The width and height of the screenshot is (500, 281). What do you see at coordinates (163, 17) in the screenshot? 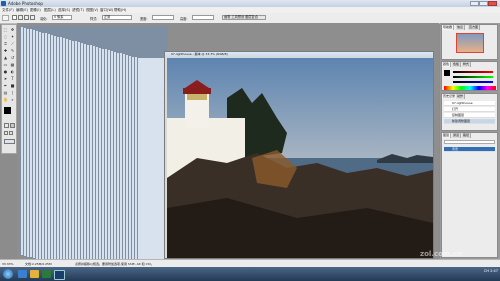
I see `width-input` at bounding box center [163, 17].